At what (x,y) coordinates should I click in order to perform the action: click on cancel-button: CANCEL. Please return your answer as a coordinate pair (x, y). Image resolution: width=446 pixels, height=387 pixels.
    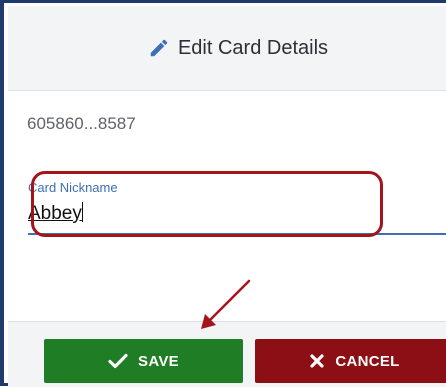
    Looking at the image, I should click on (350, 361).